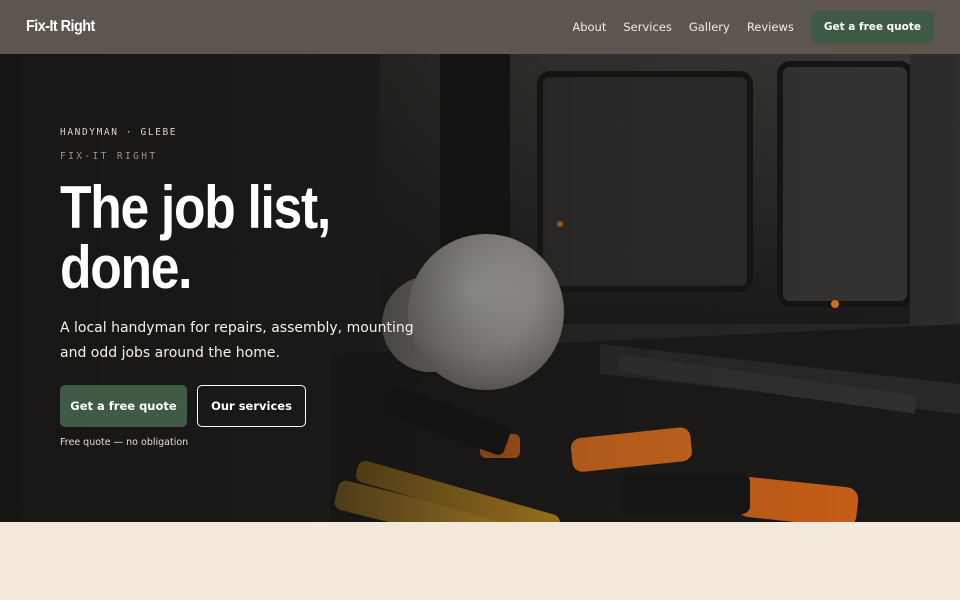 The width and height of the screenshot is (960, 600). Describe the element at coordinates (119, 132) in the screenshot. I see `hero-eyebrow: HANDYMAN · GLEBE` at that location.